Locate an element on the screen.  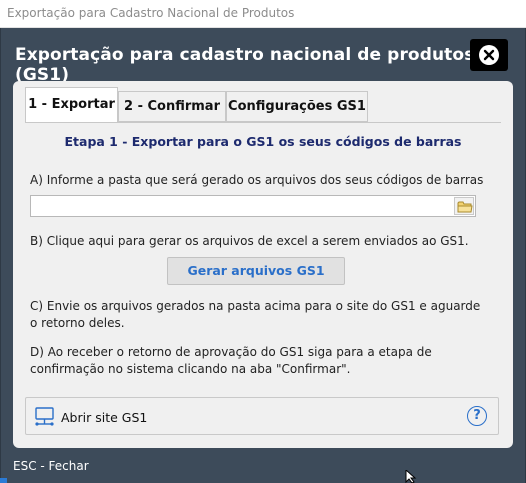
monitor-network-icon is located at coordinates (44, 416).